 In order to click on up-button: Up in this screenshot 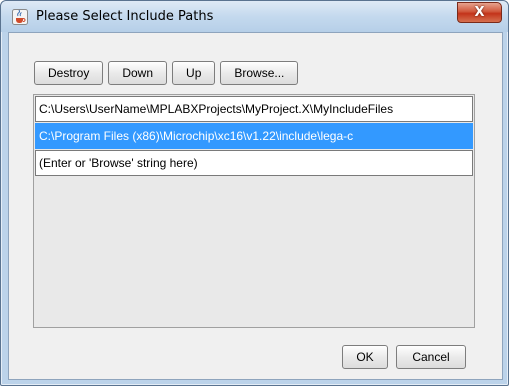, I will do `click(194, 73)`.